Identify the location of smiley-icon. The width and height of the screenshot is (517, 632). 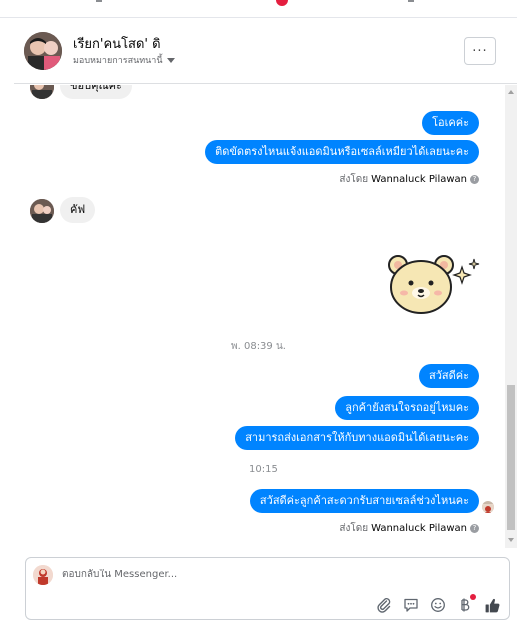
(438, 605).